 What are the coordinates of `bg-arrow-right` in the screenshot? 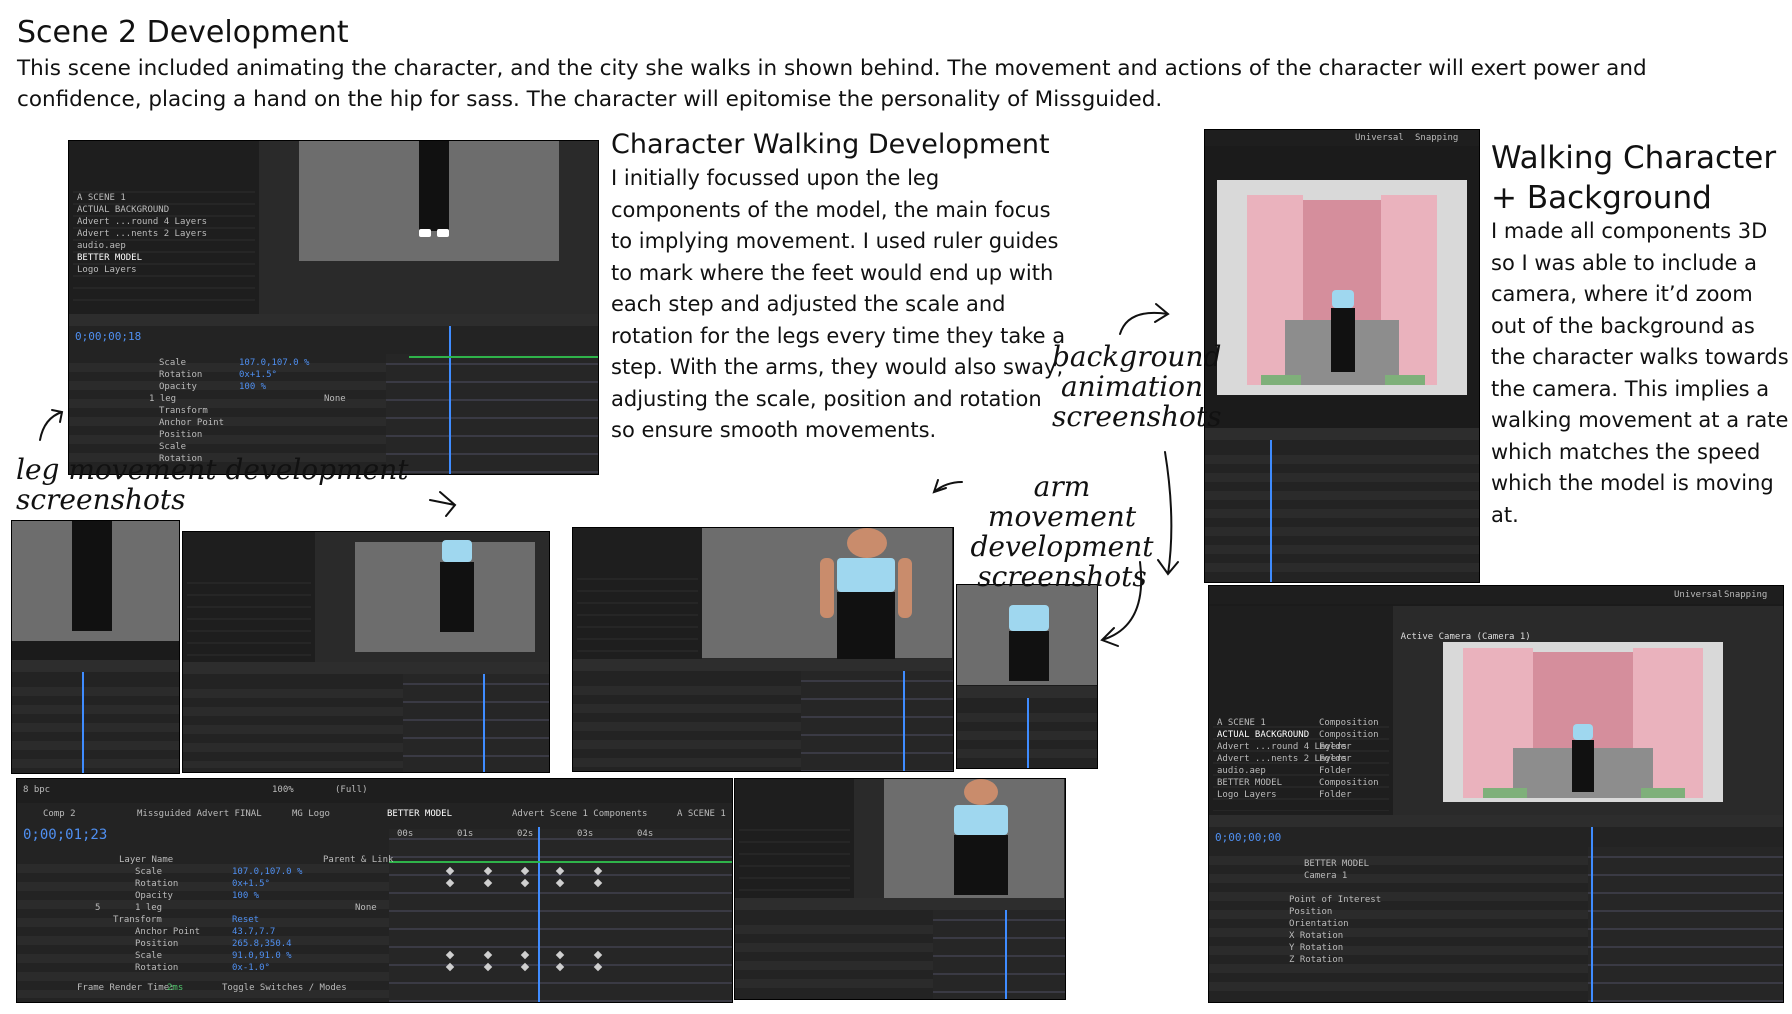 It's located at (1144, 319).